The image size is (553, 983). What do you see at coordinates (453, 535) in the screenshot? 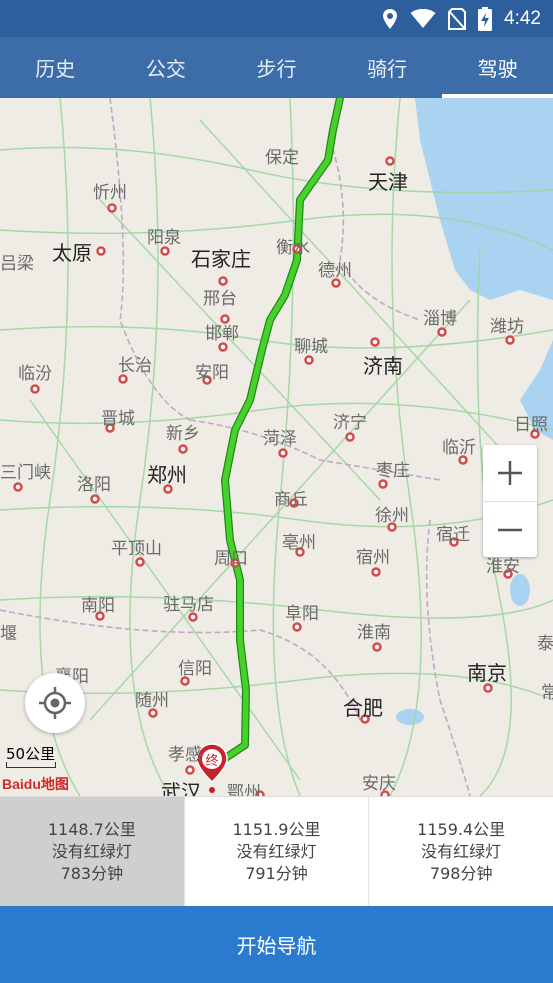
I see `city-label: 宿迁` at bounding box center [453, 535].